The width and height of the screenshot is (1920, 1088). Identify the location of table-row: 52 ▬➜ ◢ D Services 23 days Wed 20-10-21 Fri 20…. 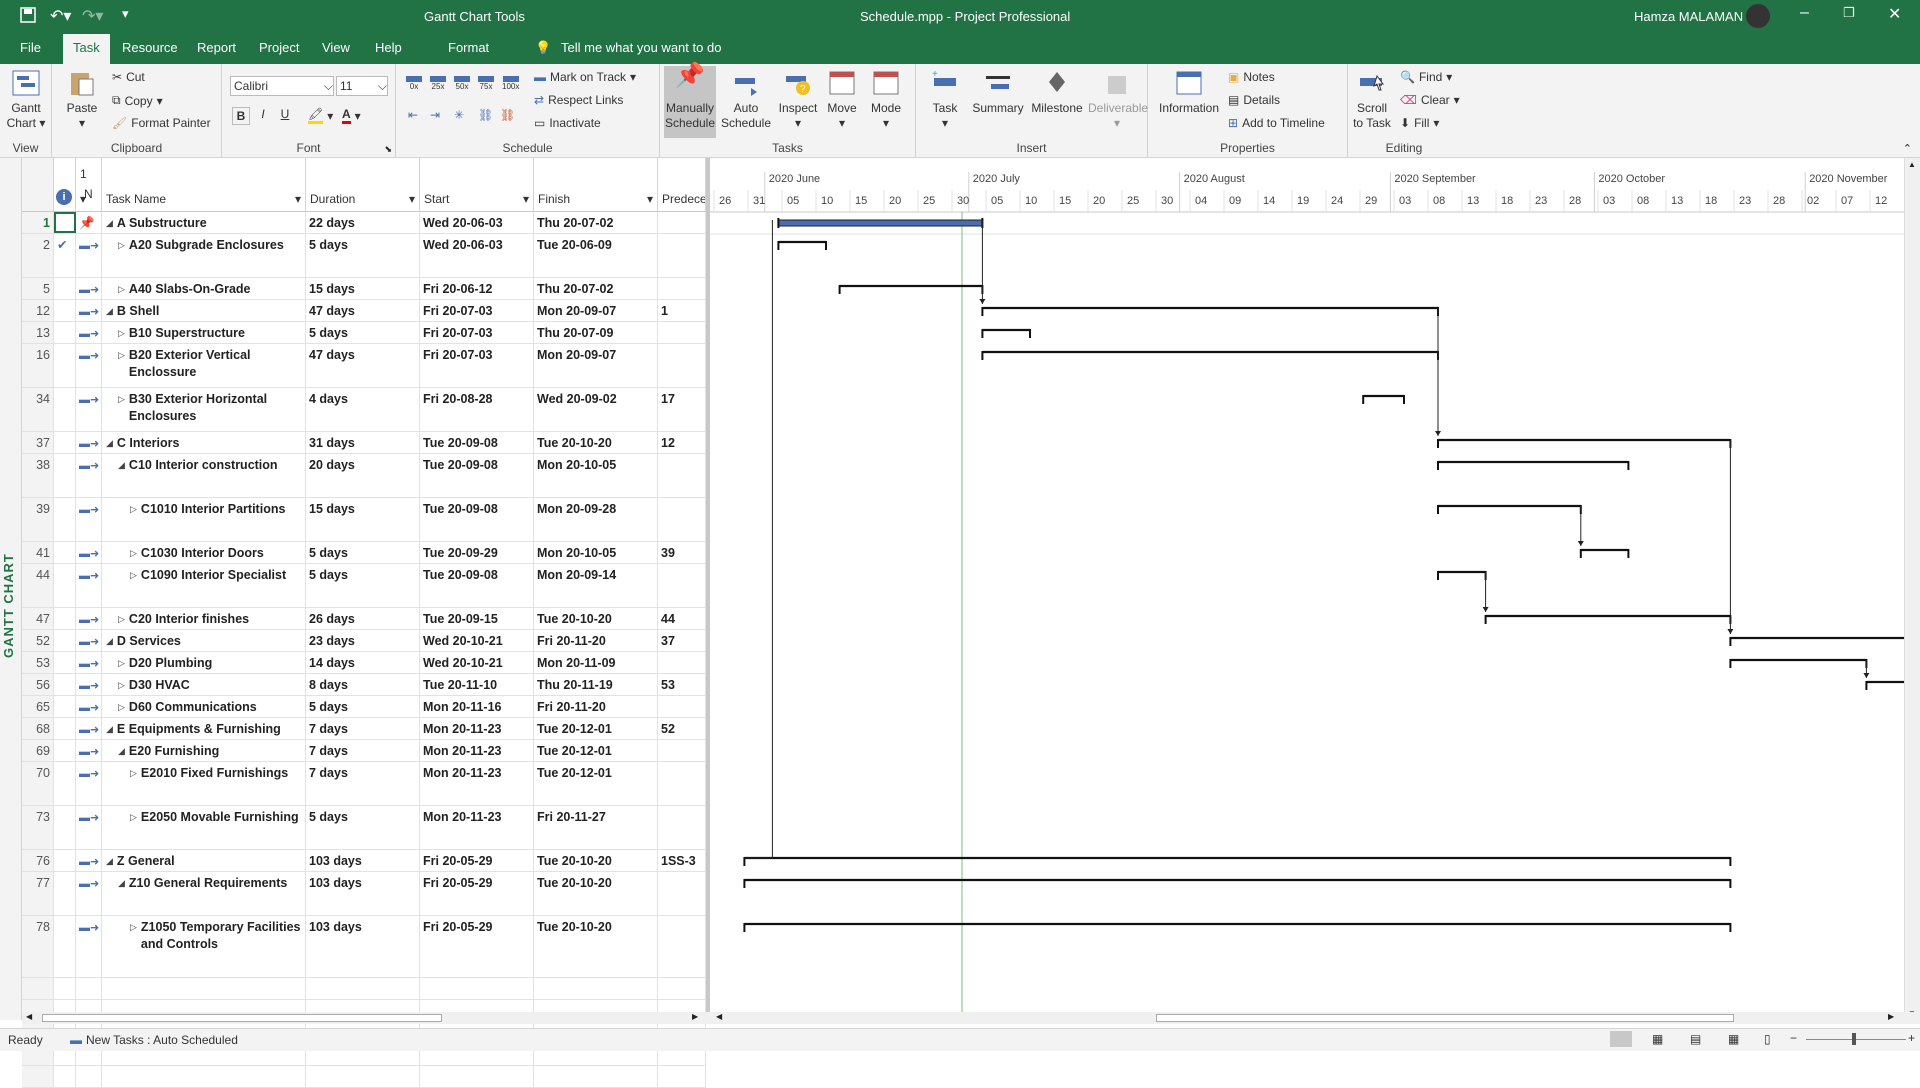
(364, 641).